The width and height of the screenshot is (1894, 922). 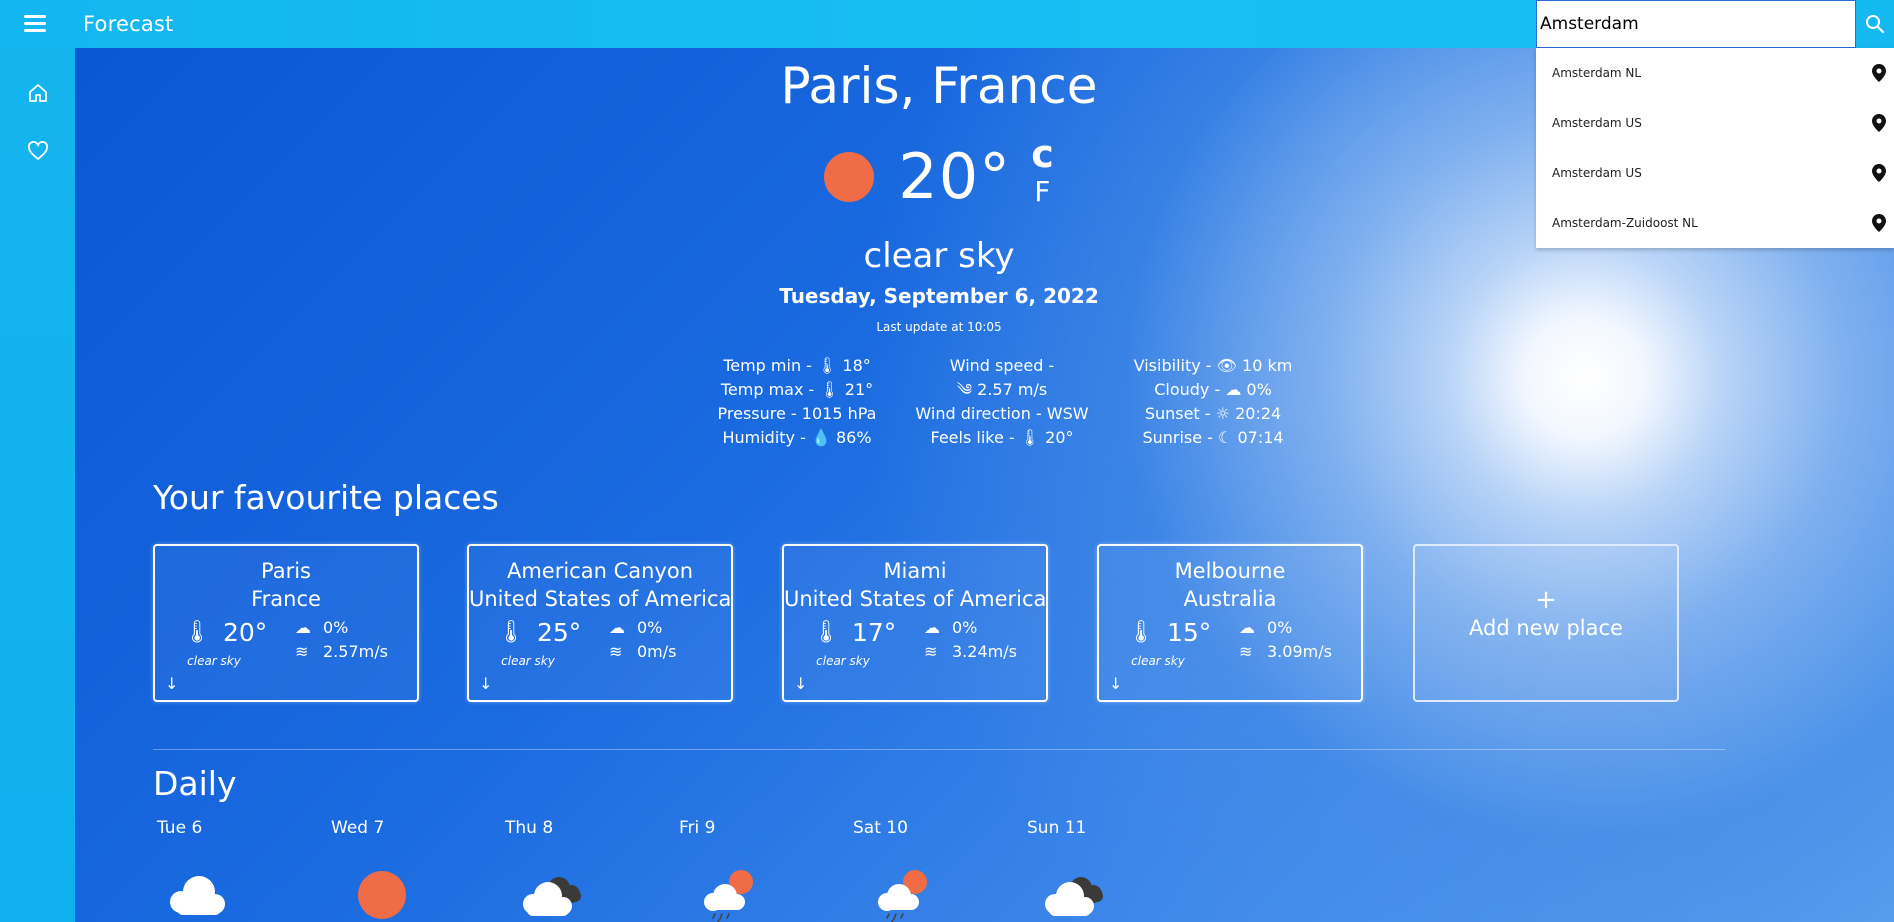 I want to click on card-city: Miami, so click(x=915, y=571).